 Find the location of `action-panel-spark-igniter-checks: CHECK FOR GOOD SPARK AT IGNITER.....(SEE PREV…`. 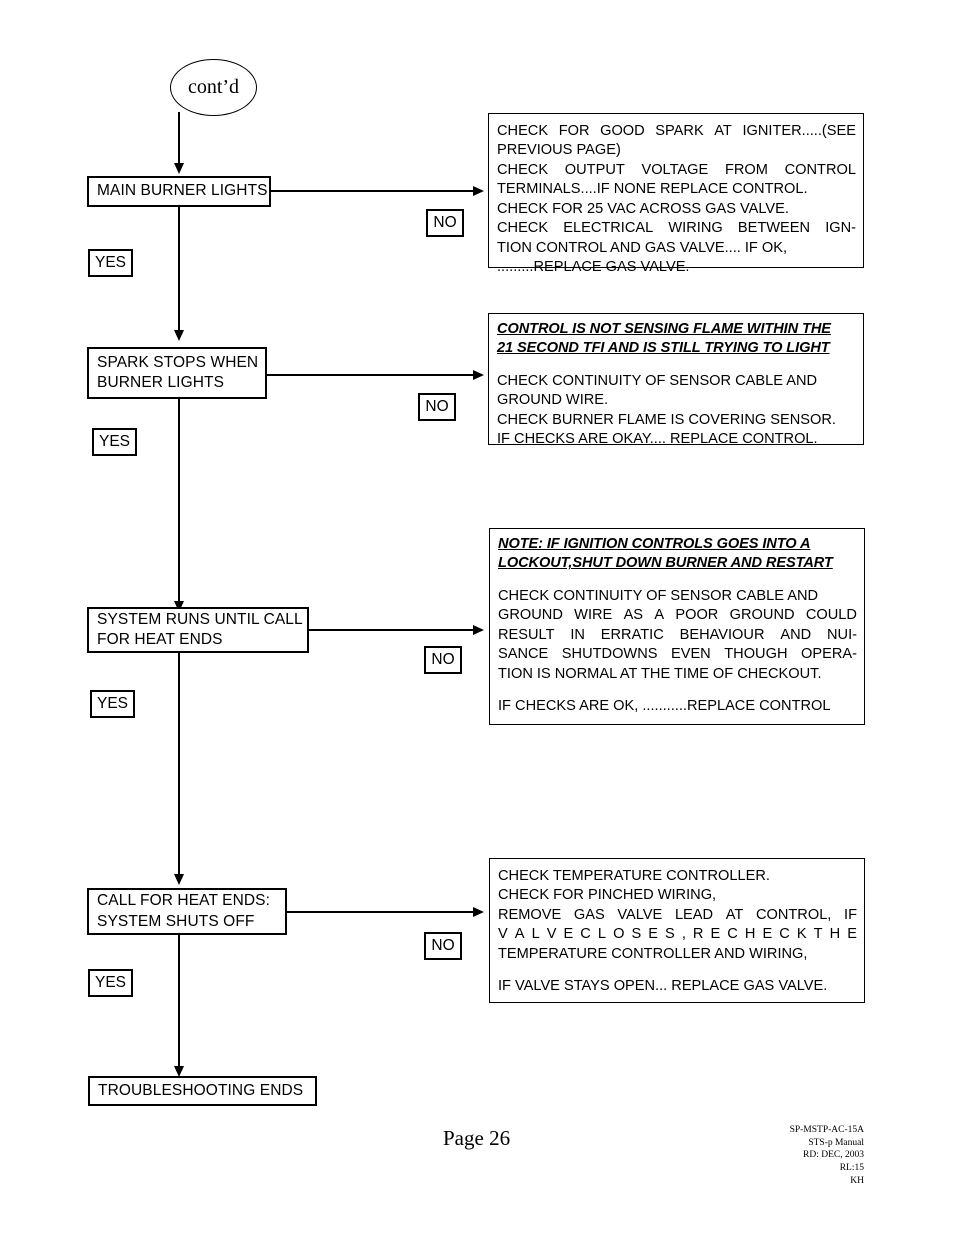

action-panel-spark-igniter-checks: CHECK FOR GOOD SPARK AT IGNITER.....(SEE PREV… is located at coordinates (676, 194).